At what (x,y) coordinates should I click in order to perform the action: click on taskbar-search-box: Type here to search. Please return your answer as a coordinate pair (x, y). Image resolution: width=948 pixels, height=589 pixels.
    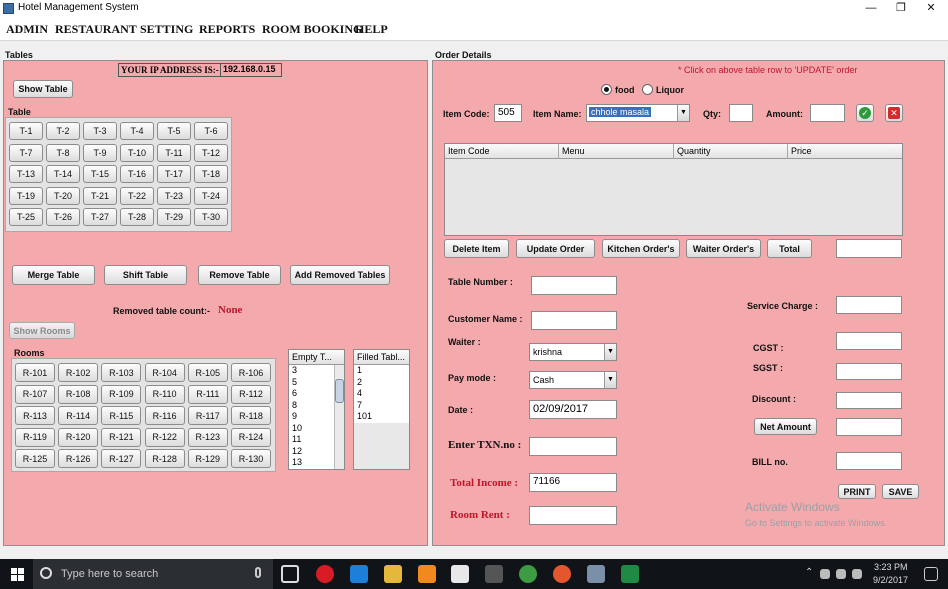
    Looking at the image, I should click on (153, 574).